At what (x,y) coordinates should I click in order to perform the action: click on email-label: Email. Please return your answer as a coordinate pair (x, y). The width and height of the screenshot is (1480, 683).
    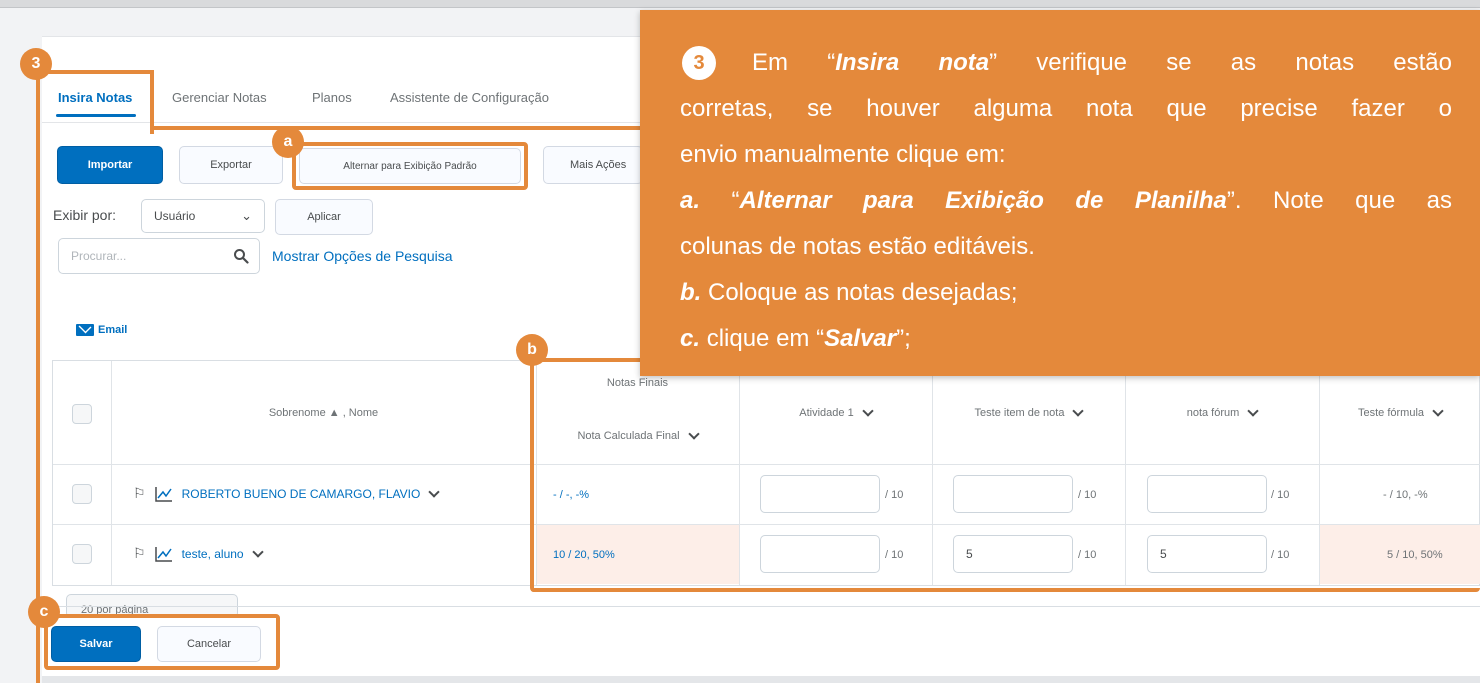
    Looking at the image, I should click on (113, 330).